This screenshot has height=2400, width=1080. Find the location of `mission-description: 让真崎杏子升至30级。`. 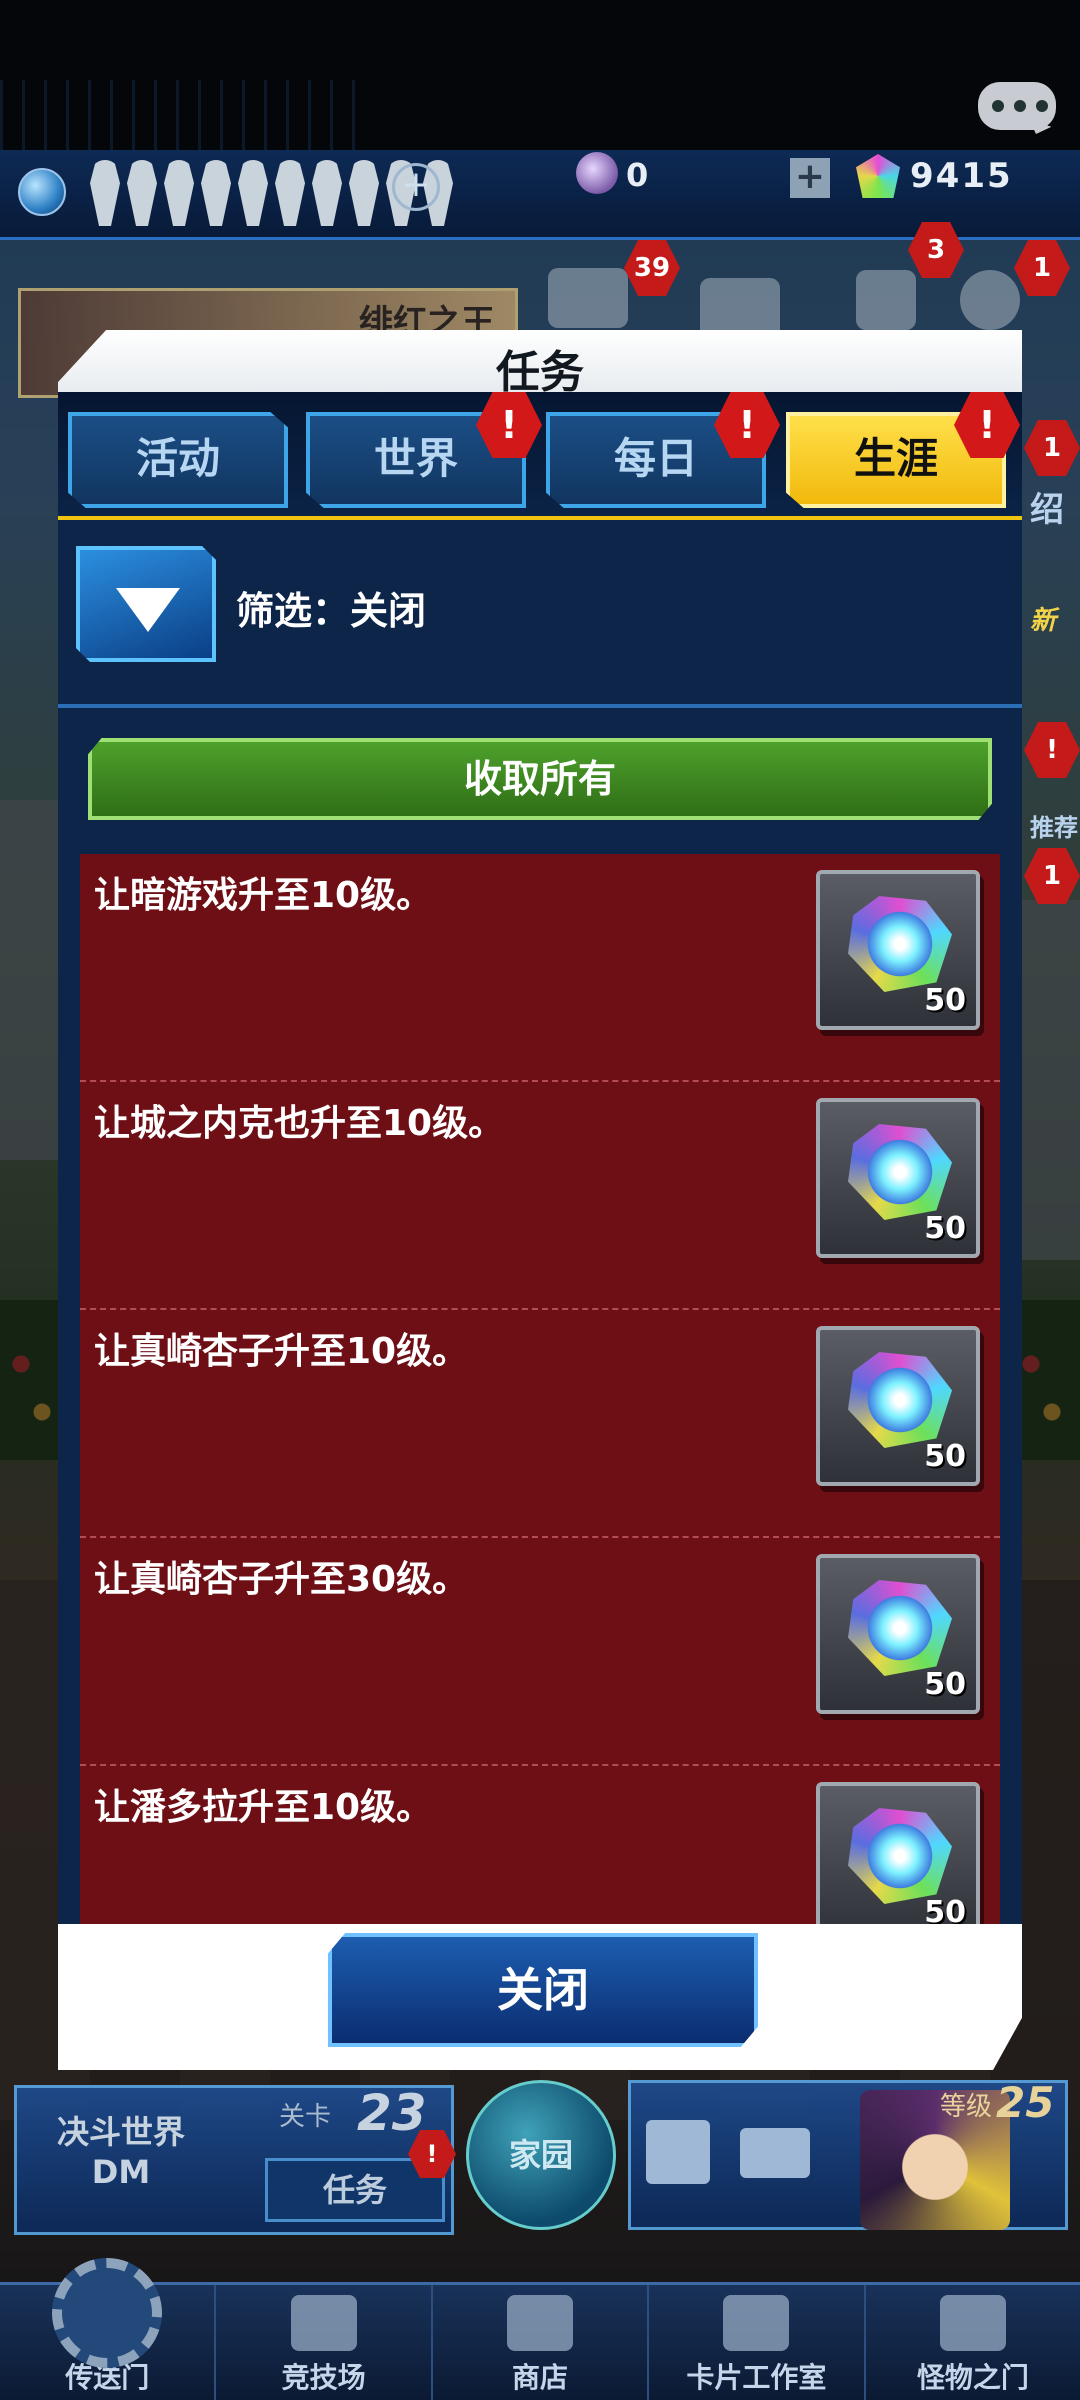

mission-description: 让真崎杏子升至30级。 is located at coordinates (281, 1579).